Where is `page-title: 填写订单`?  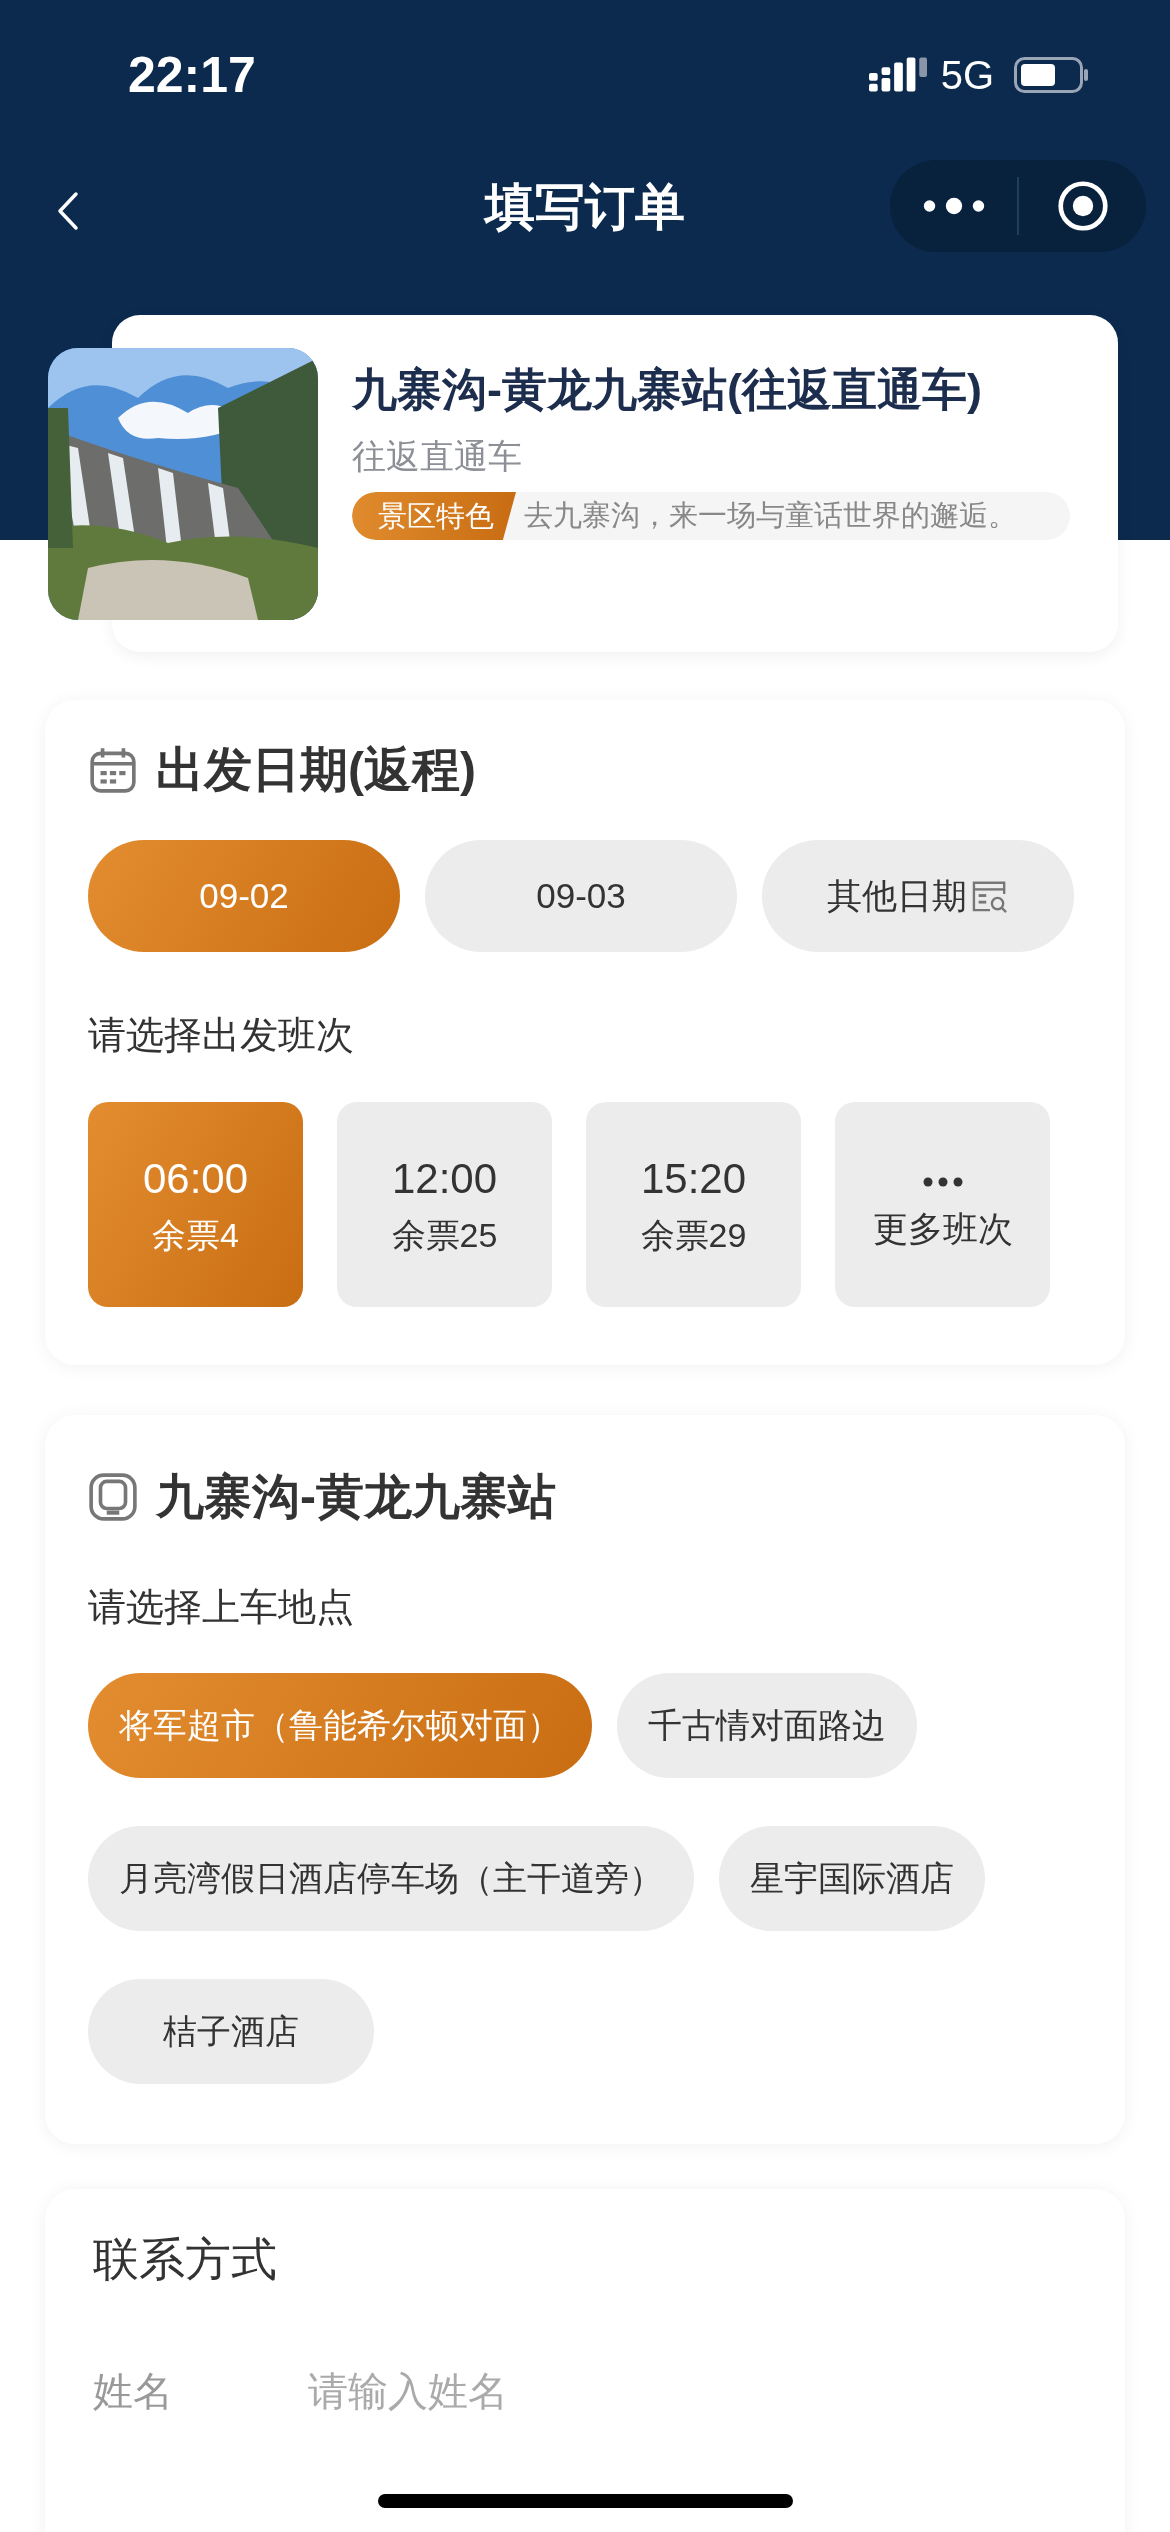 page-title: 填写订单 is located at coordinates (585, 207).